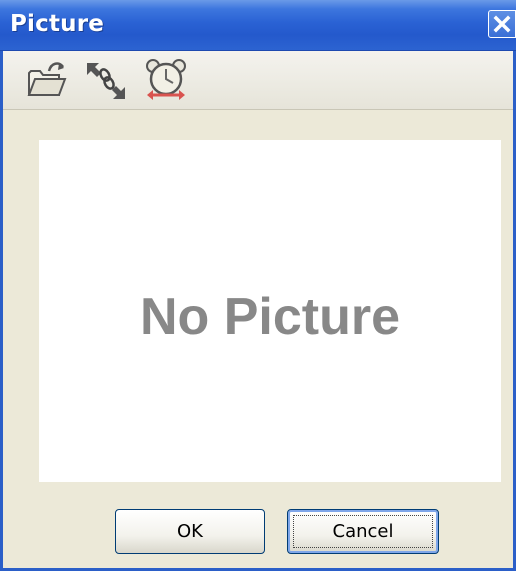  I want to click on no-picture-placeholder: No Picture, so click(270, 317).